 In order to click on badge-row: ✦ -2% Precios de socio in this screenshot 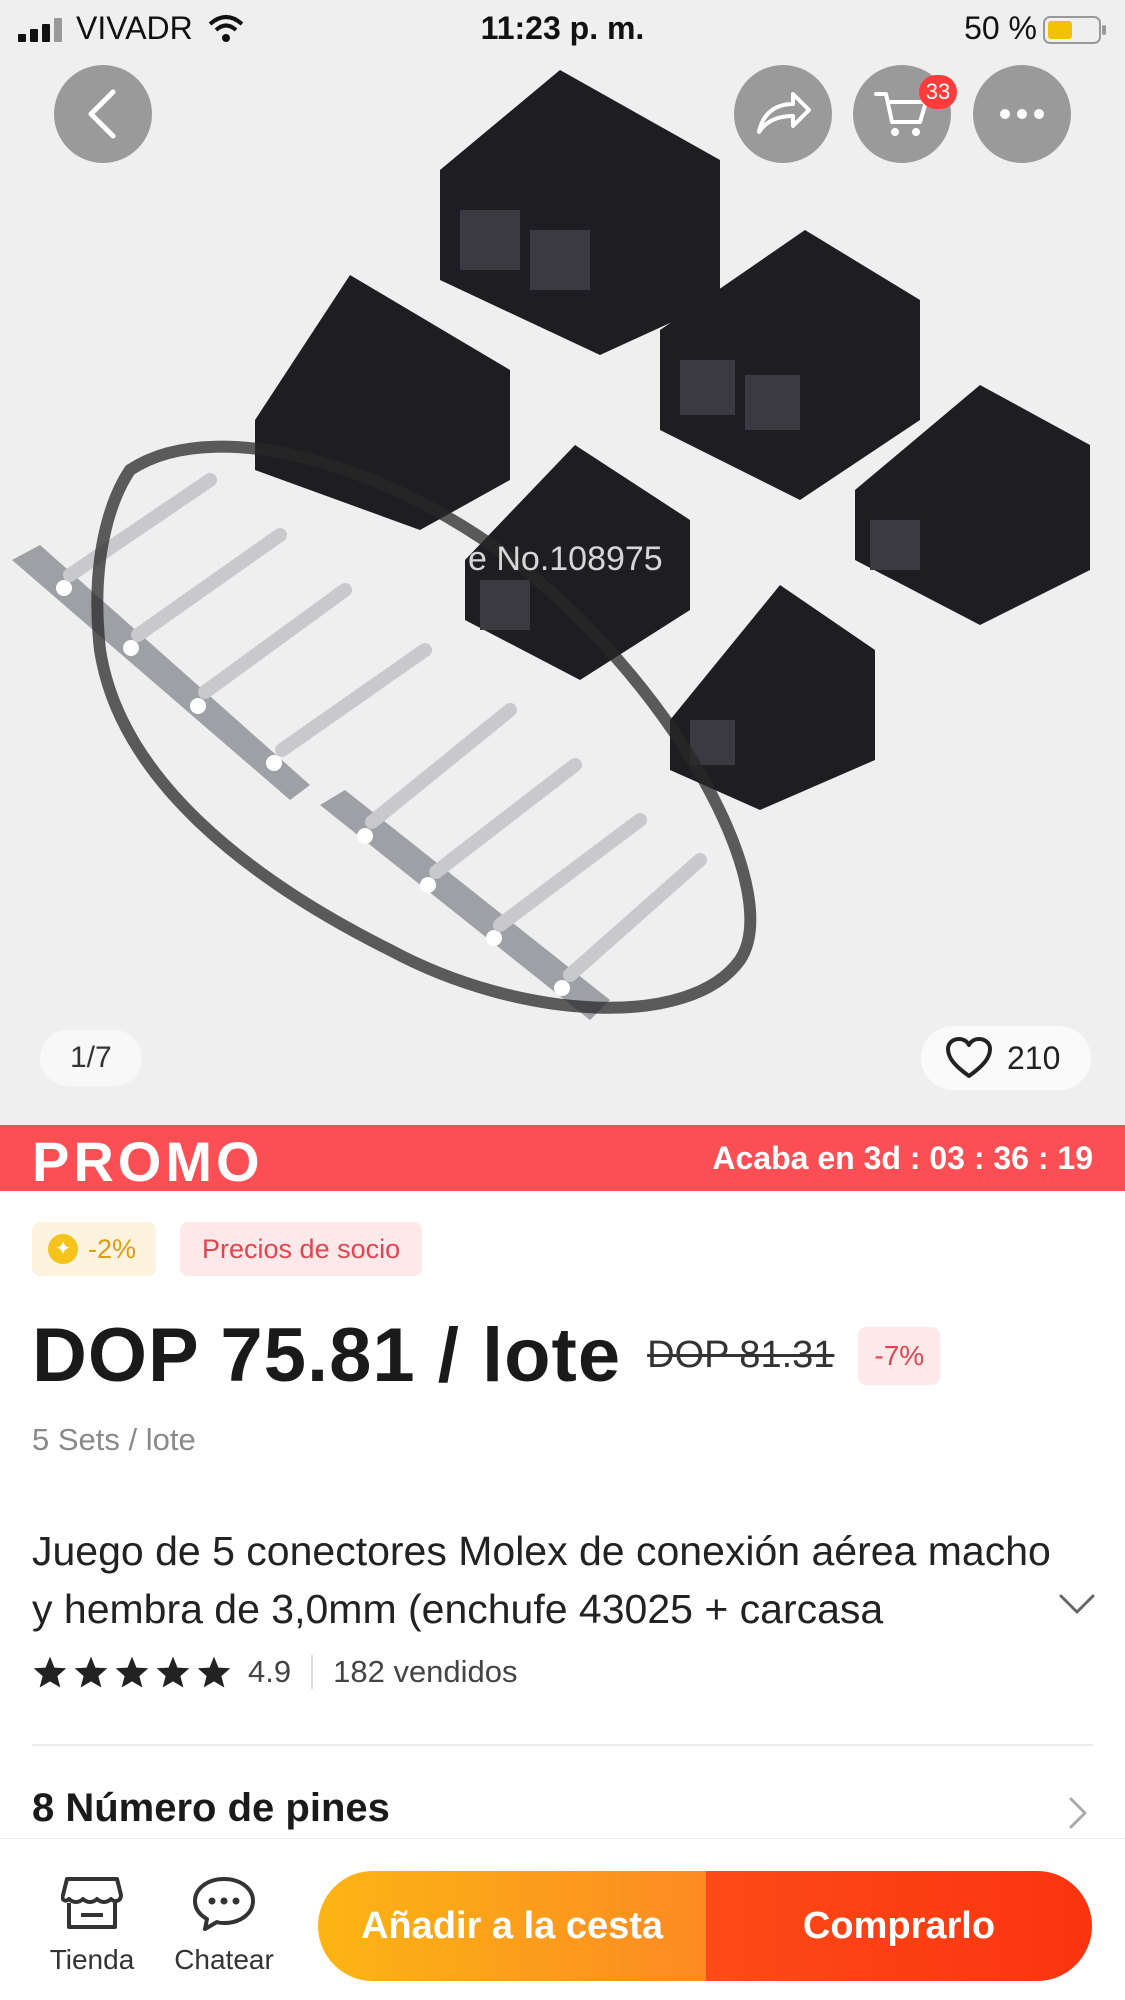, I will do `click(227, 1249)`.